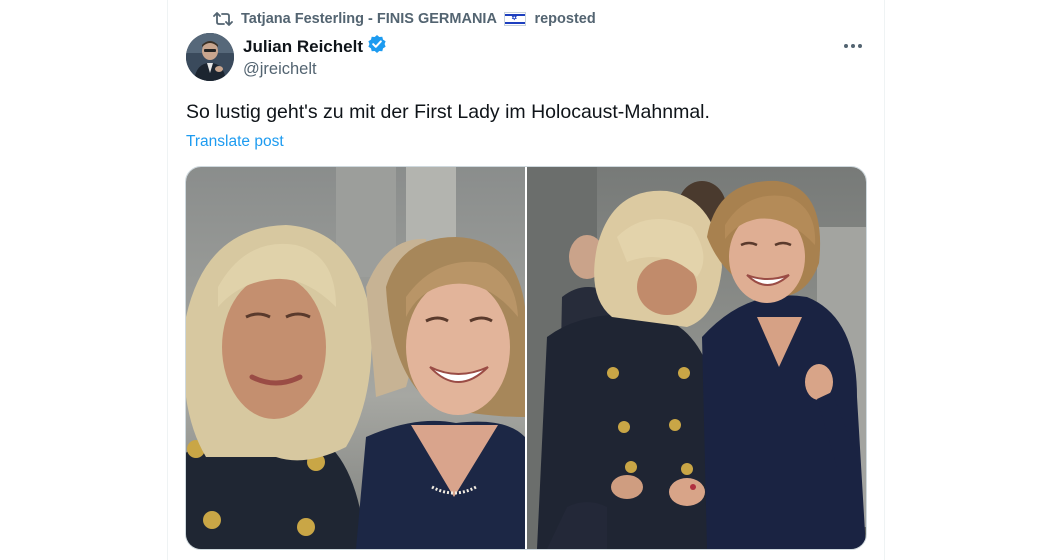 Image resolution: width=1050 pixels, height=560 pixels. I want to click on author-name-row: Julian Reichelt, so click(315, 46).